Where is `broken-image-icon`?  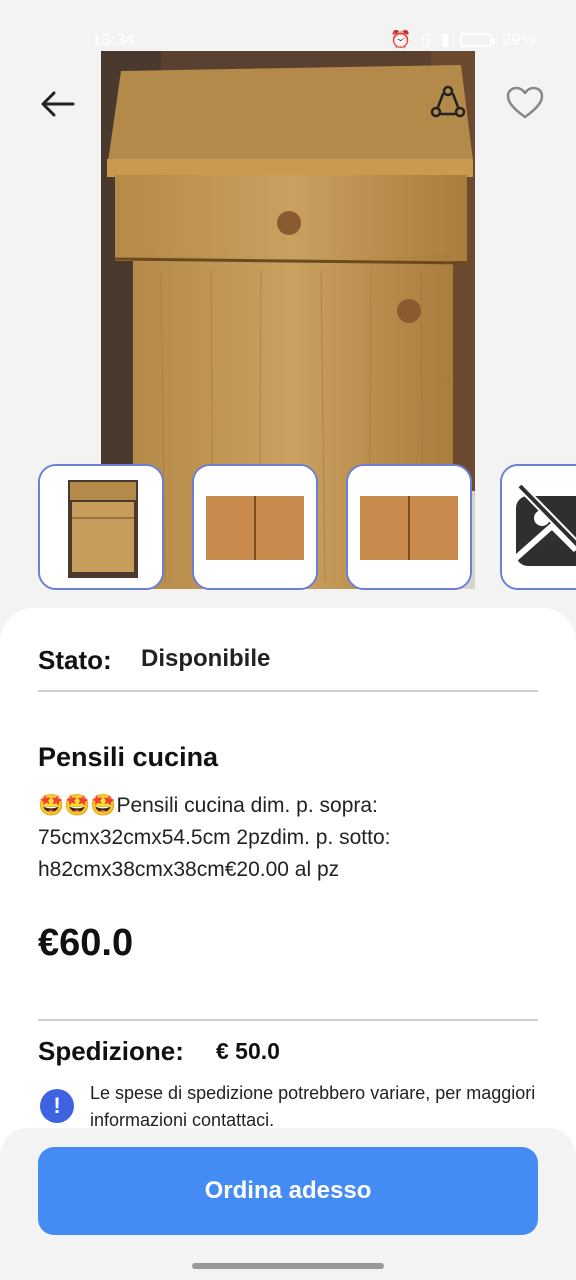
broken-image-icon is located at coordinates (539, 527).